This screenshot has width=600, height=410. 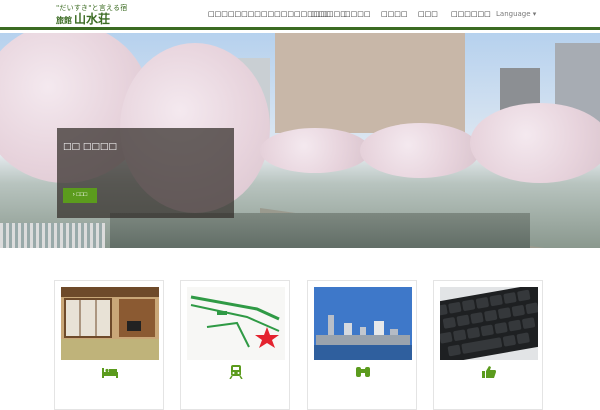 What do you see at coordinates (236, 323) in the screenshot?
I see `map-image` at bounding box center [236, 323].